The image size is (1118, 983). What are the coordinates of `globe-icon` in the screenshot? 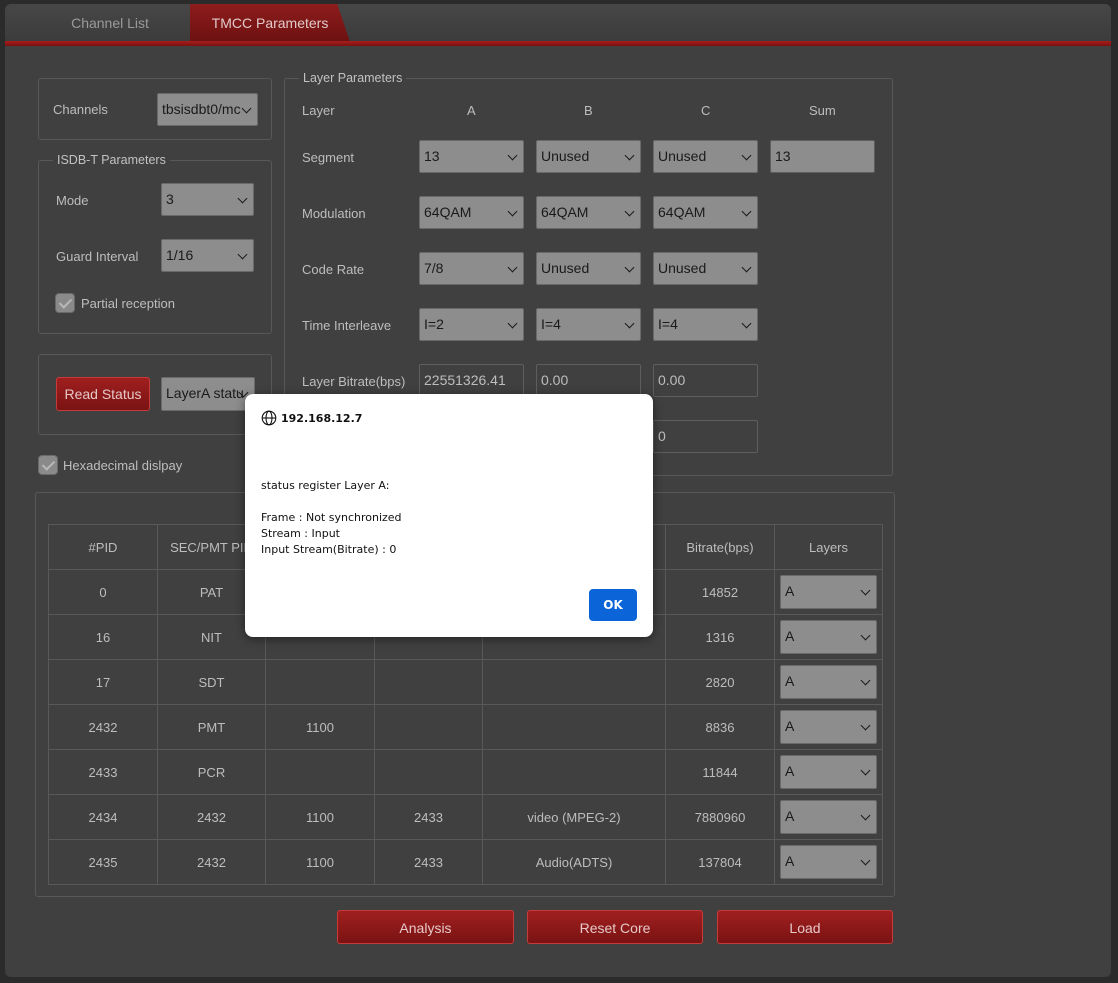 It's located at (269, 418).